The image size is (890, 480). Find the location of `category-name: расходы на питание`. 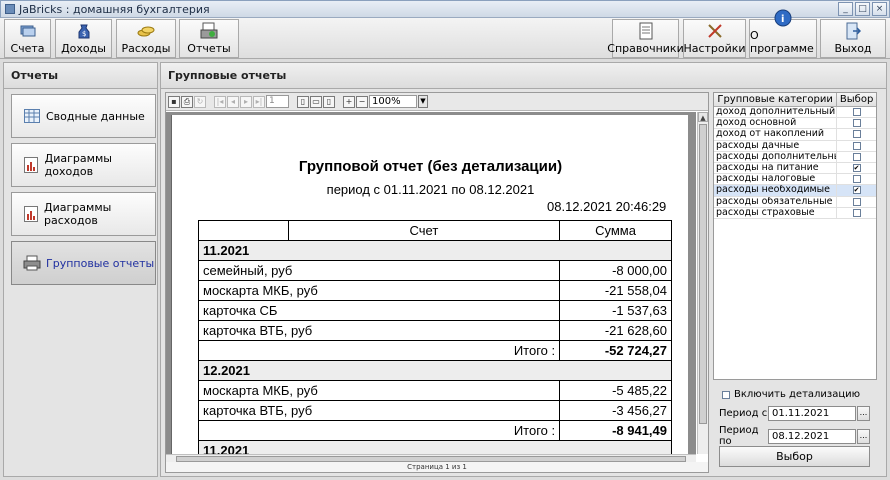

category-name: расходы на питание is located at coordinates (775, 168).